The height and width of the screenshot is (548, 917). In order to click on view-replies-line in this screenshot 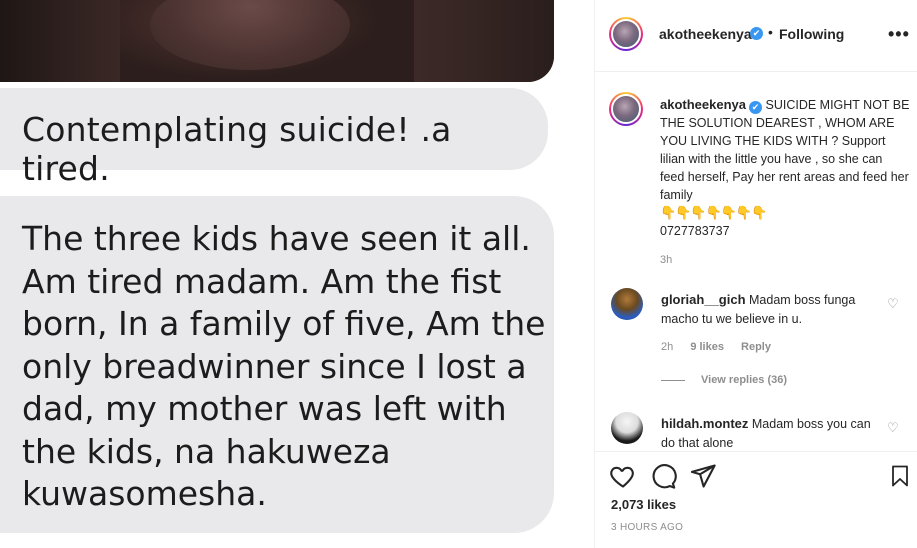, I will do `click(673, 380)`.